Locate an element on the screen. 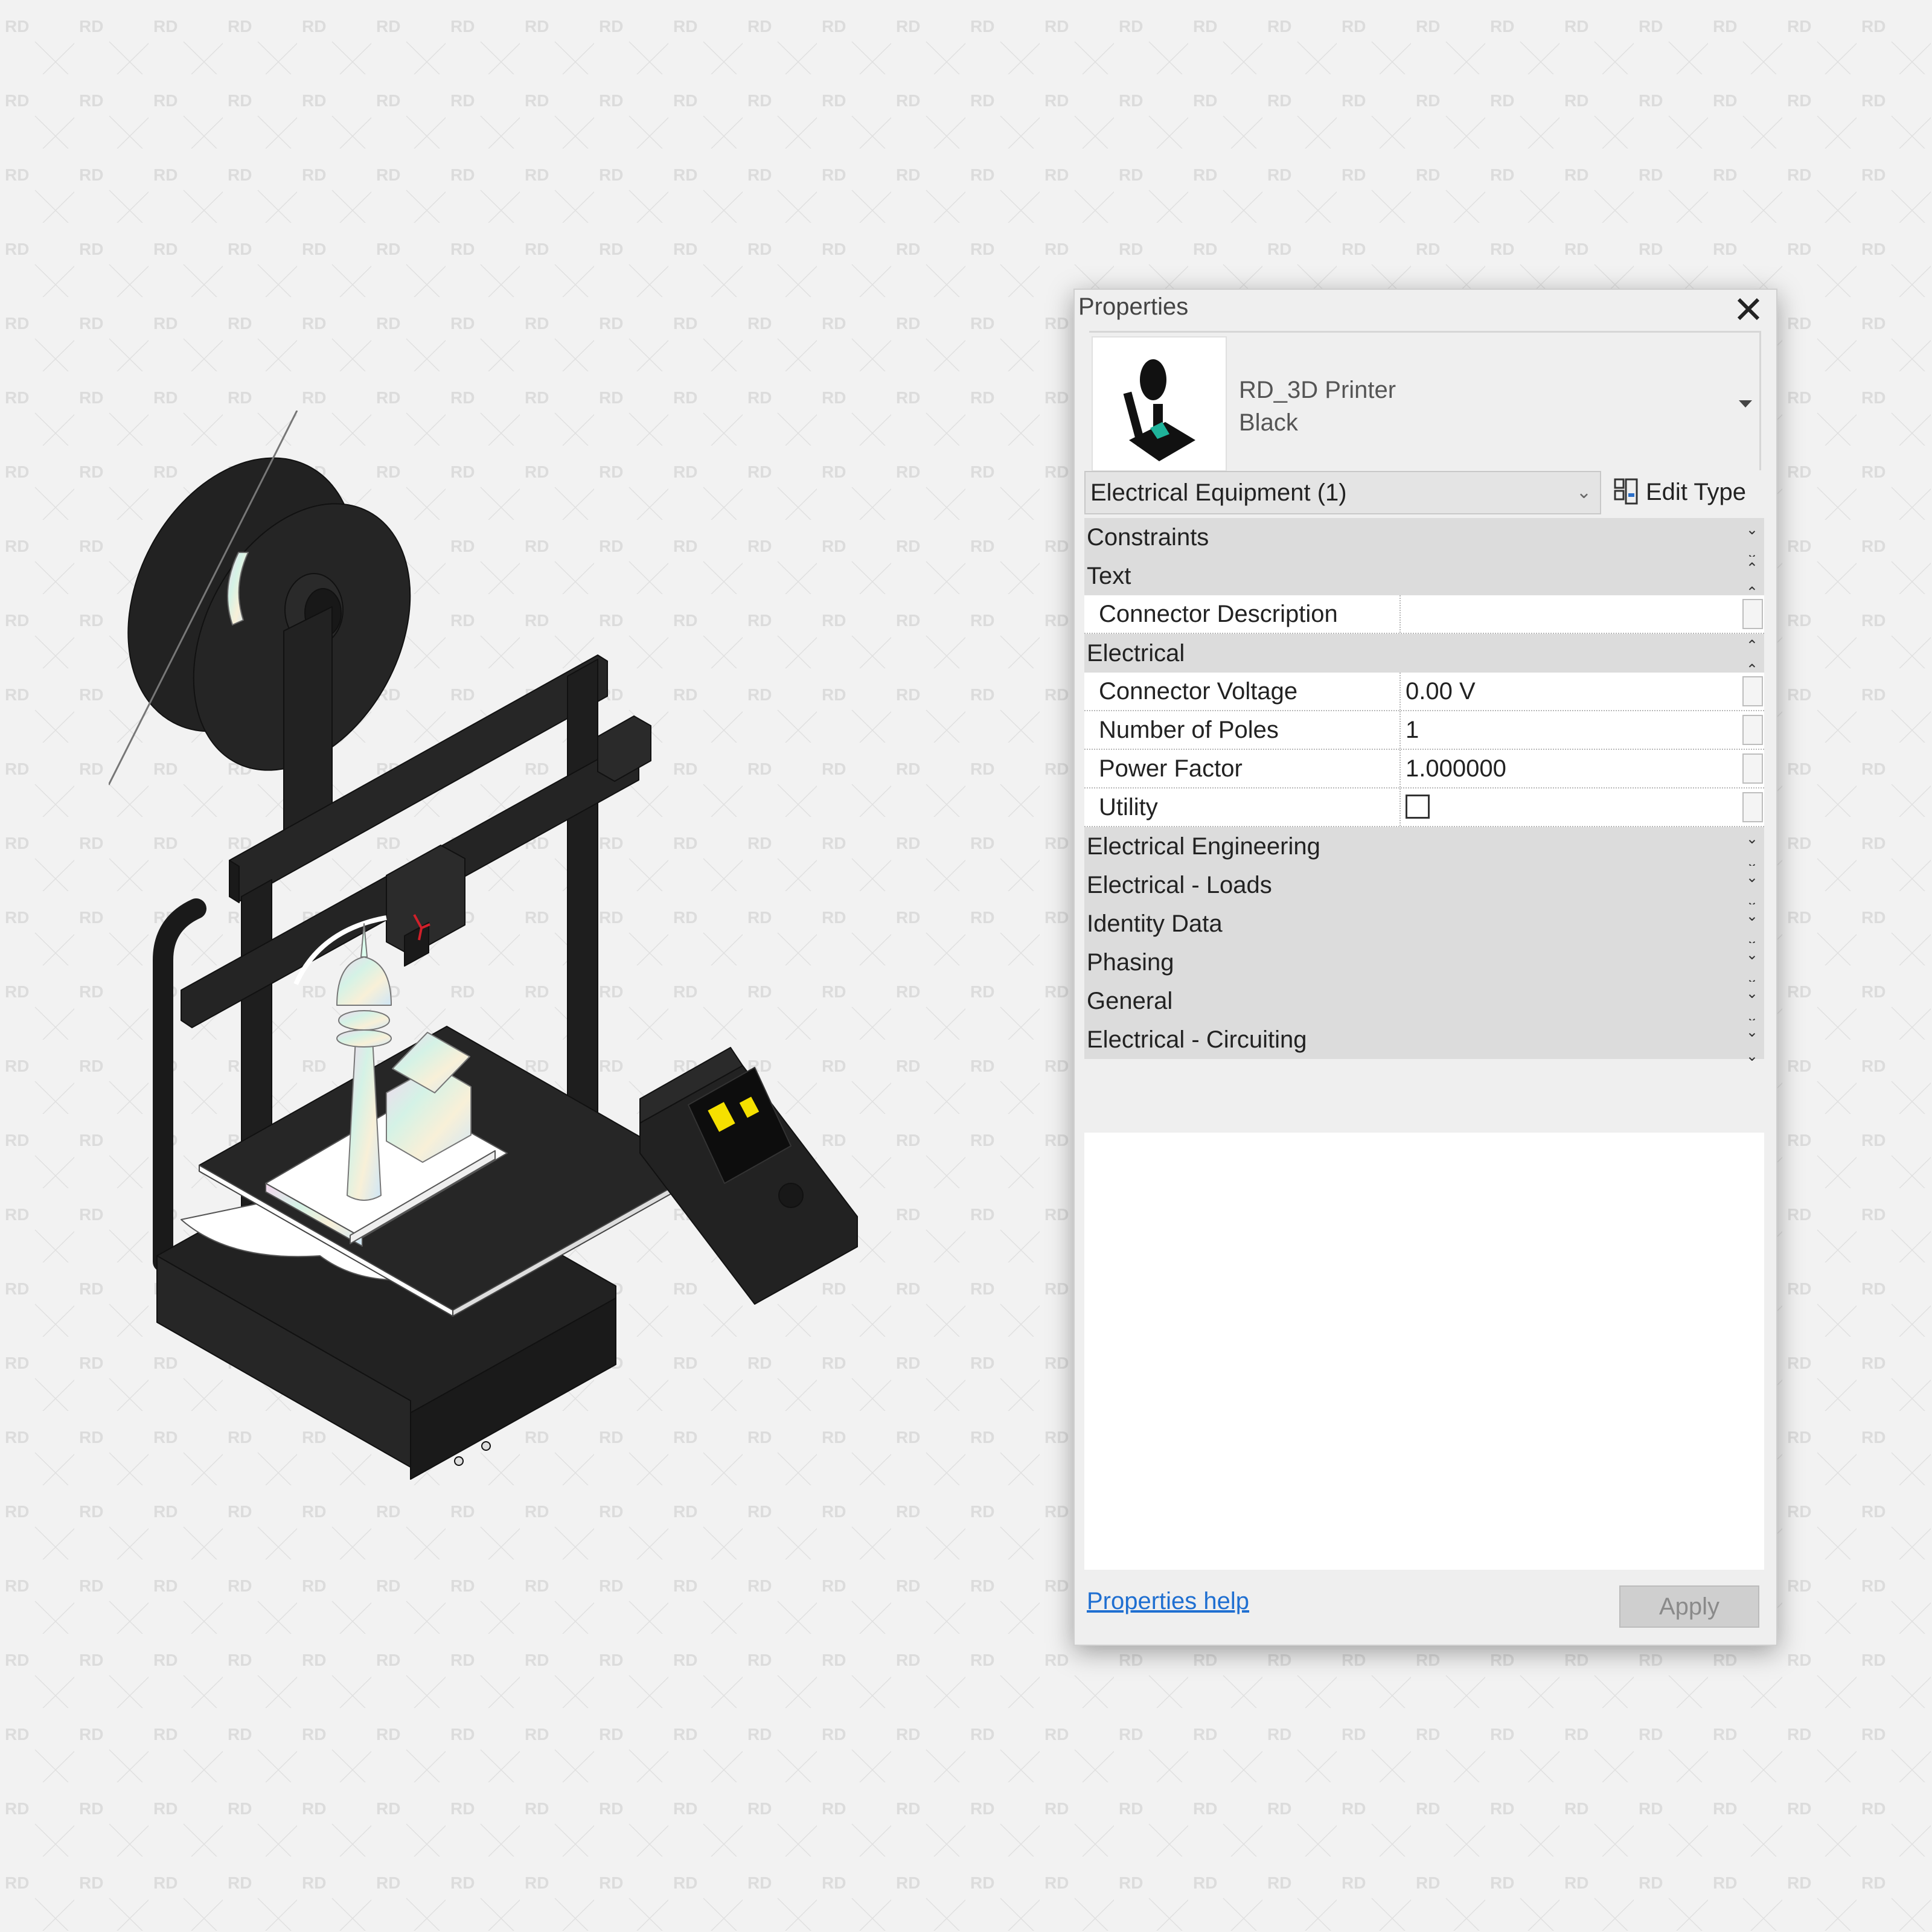 The width and height of the screenshot is (1932, 1932). filament-spool is located at coordinates (269, 614).